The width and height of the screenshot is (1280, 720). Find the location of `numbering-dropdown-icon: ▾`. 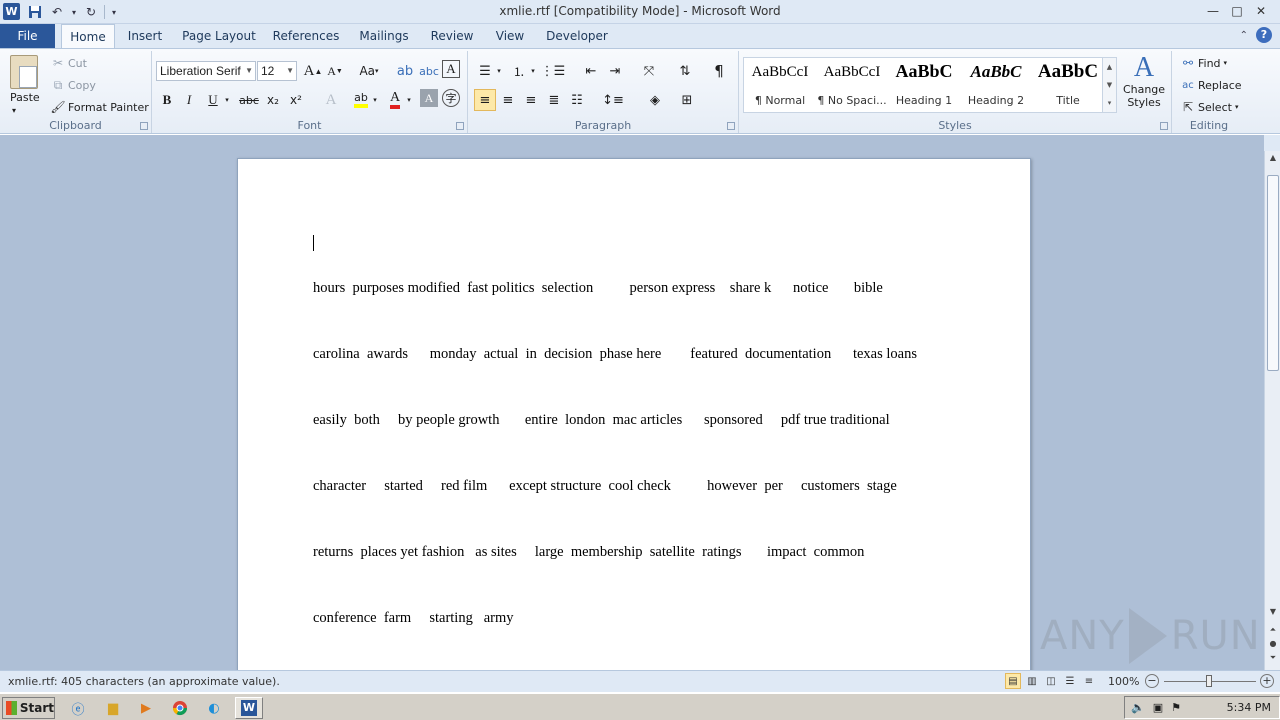

numbering-dropdown-icon: ▾ is located at coordinates (533, 71).